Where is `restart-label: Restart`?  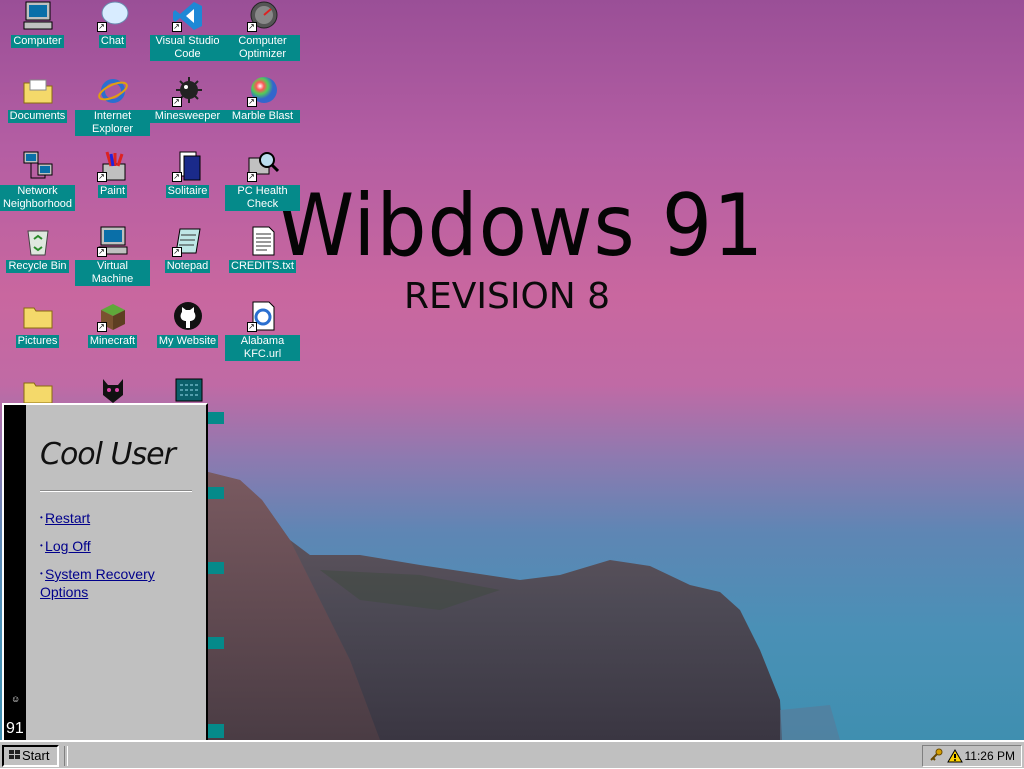 restart-label: Restart is located at coordinates (67, 518).